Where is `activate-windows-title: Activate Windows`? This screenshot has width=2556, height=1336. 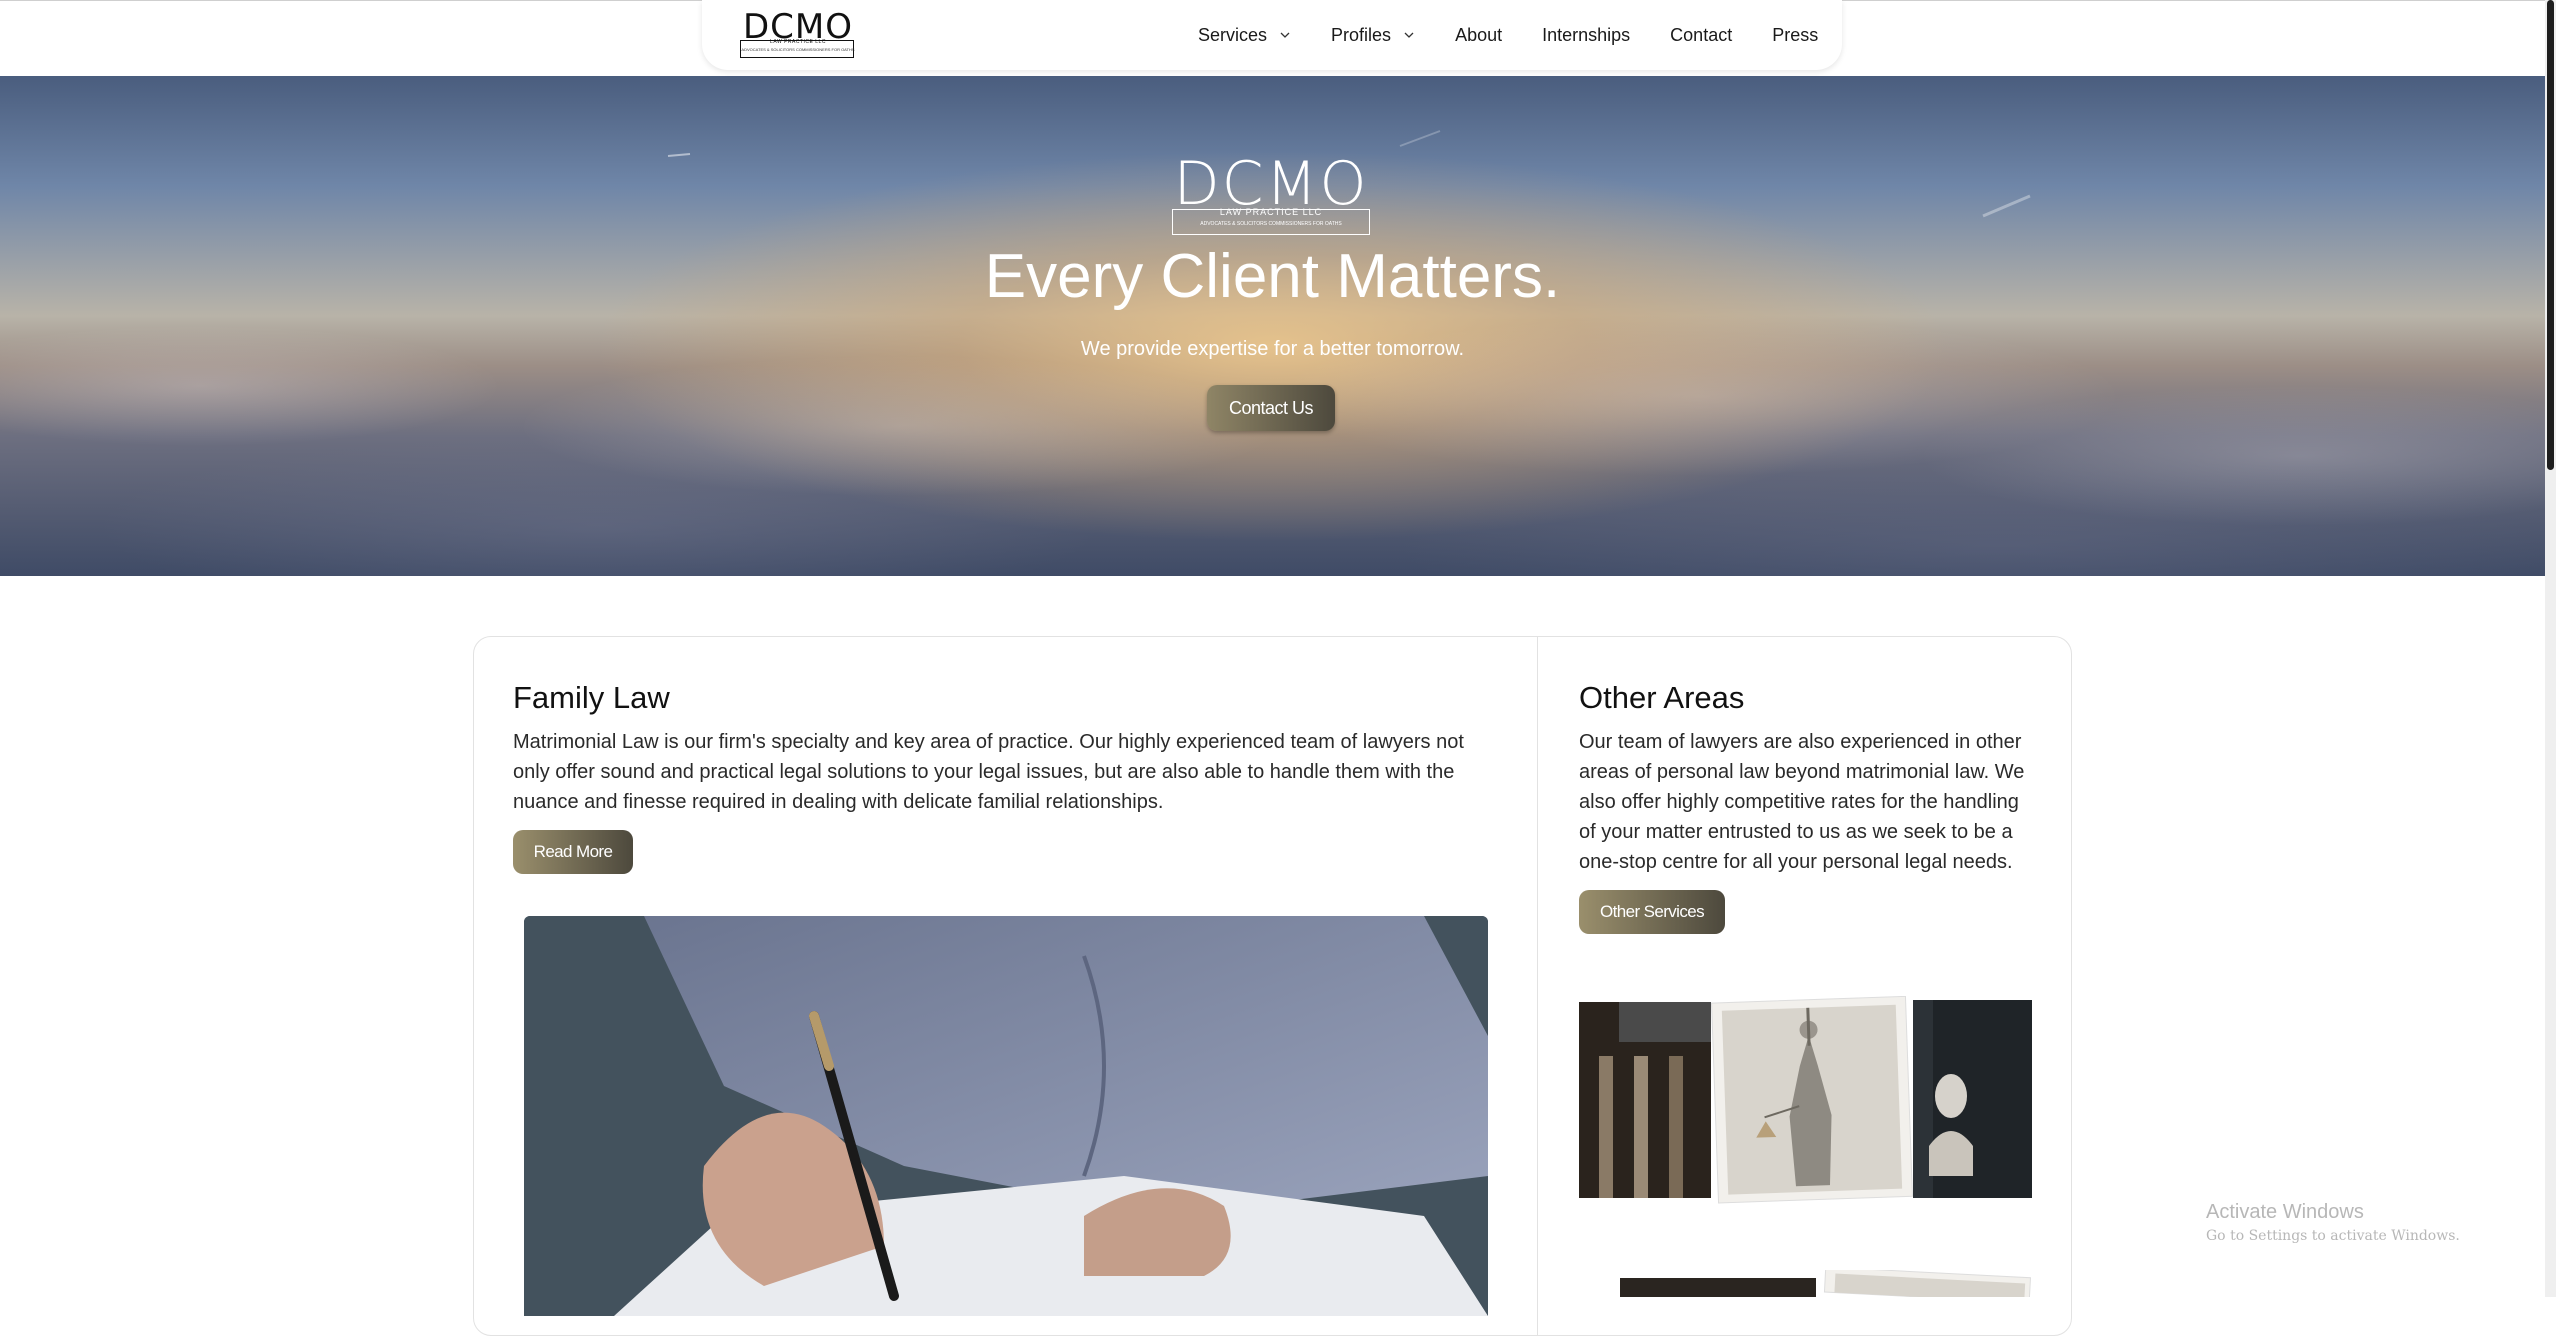
activate-windows-title: Activate Windows is located at coordinates (2285, 1212).